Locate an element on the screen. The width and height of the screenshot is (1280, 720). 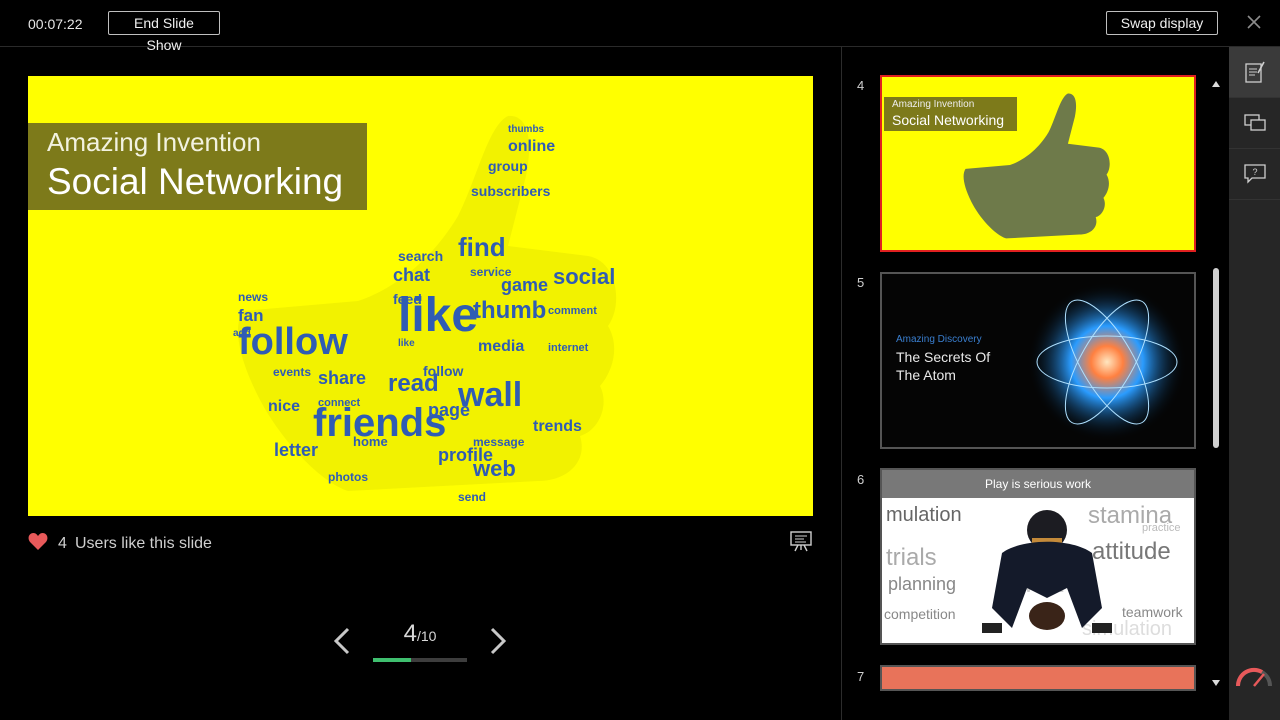
word-cloud-word: thumb is located at coordinates (509, 310).